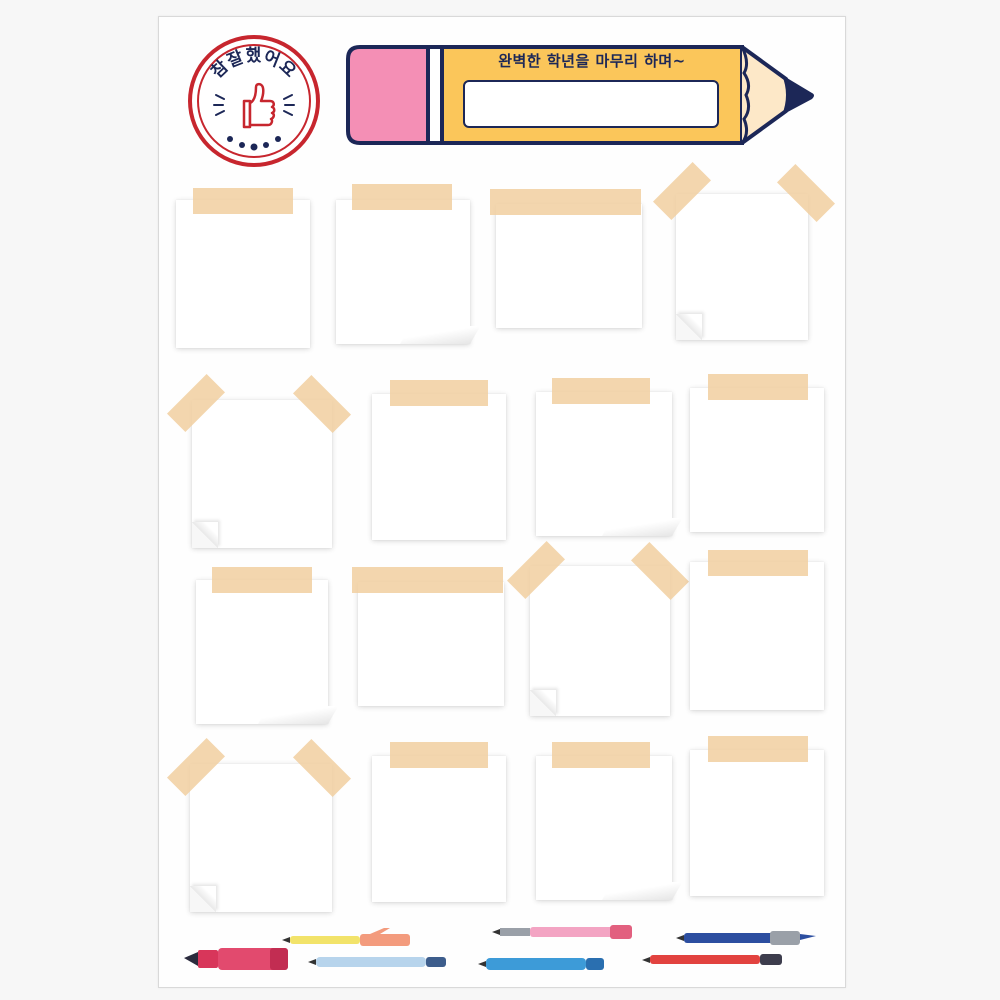 The height and width of the screenshot is (1000, 1000). Describe the element at coordinates (591, 104) in the screenshot. I see `name-entry-box` at that location.